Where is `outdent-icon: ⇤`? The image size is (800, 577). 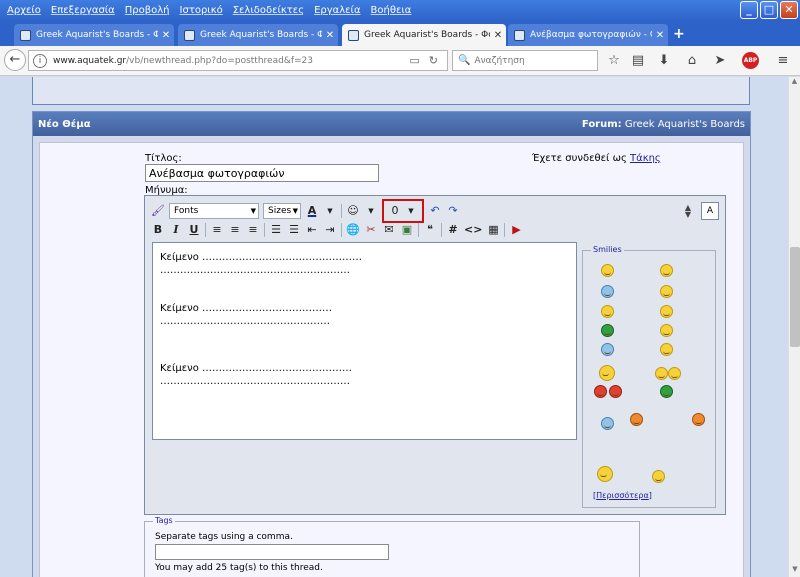
outdent-icon: ⇤ is located at coordinates (312, 230).